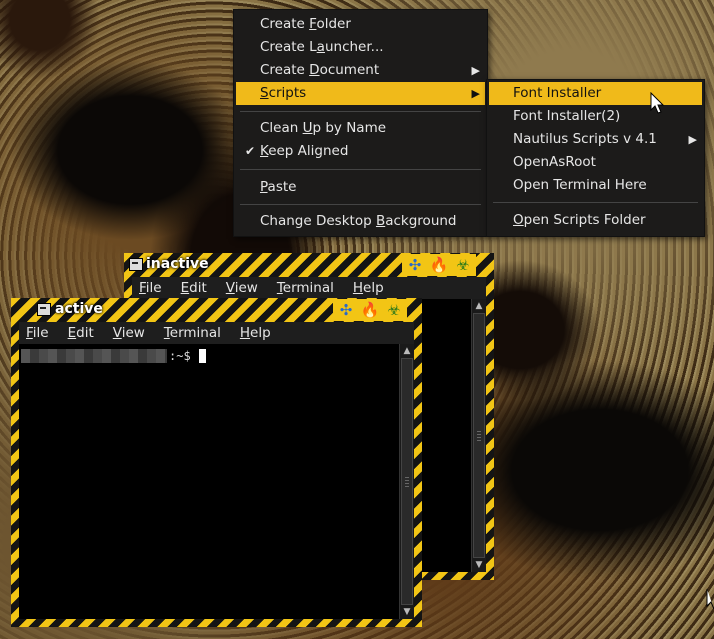 The height and width of the screenshot is (639, 714). I want to click on text-cursor, so click(202, 356).